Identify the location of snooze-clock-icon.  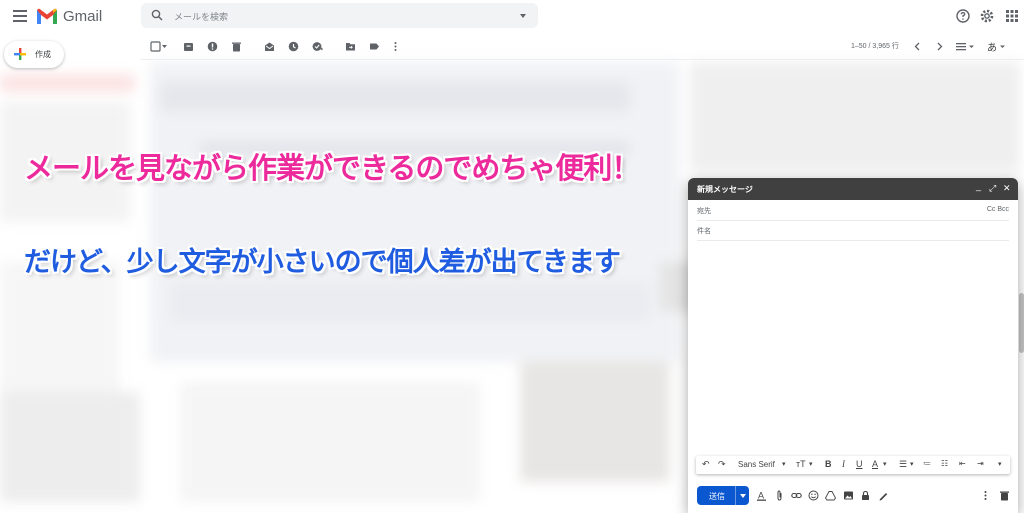
(293, 46).